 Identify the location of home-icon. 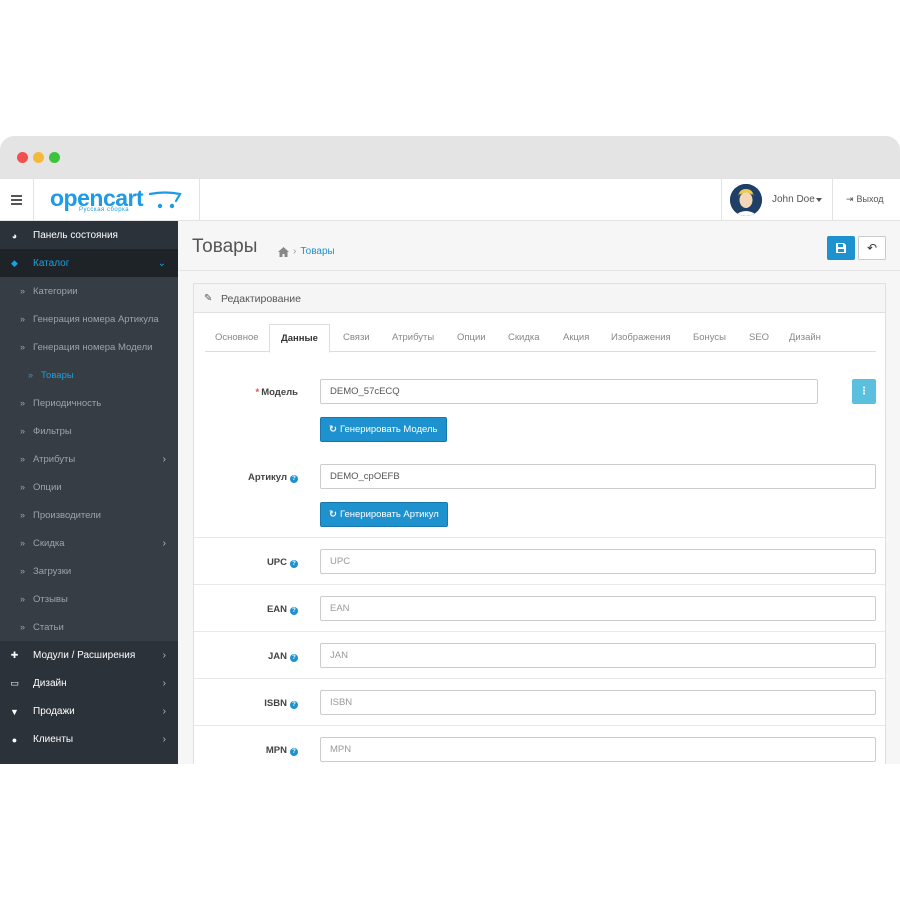
(283, 251).